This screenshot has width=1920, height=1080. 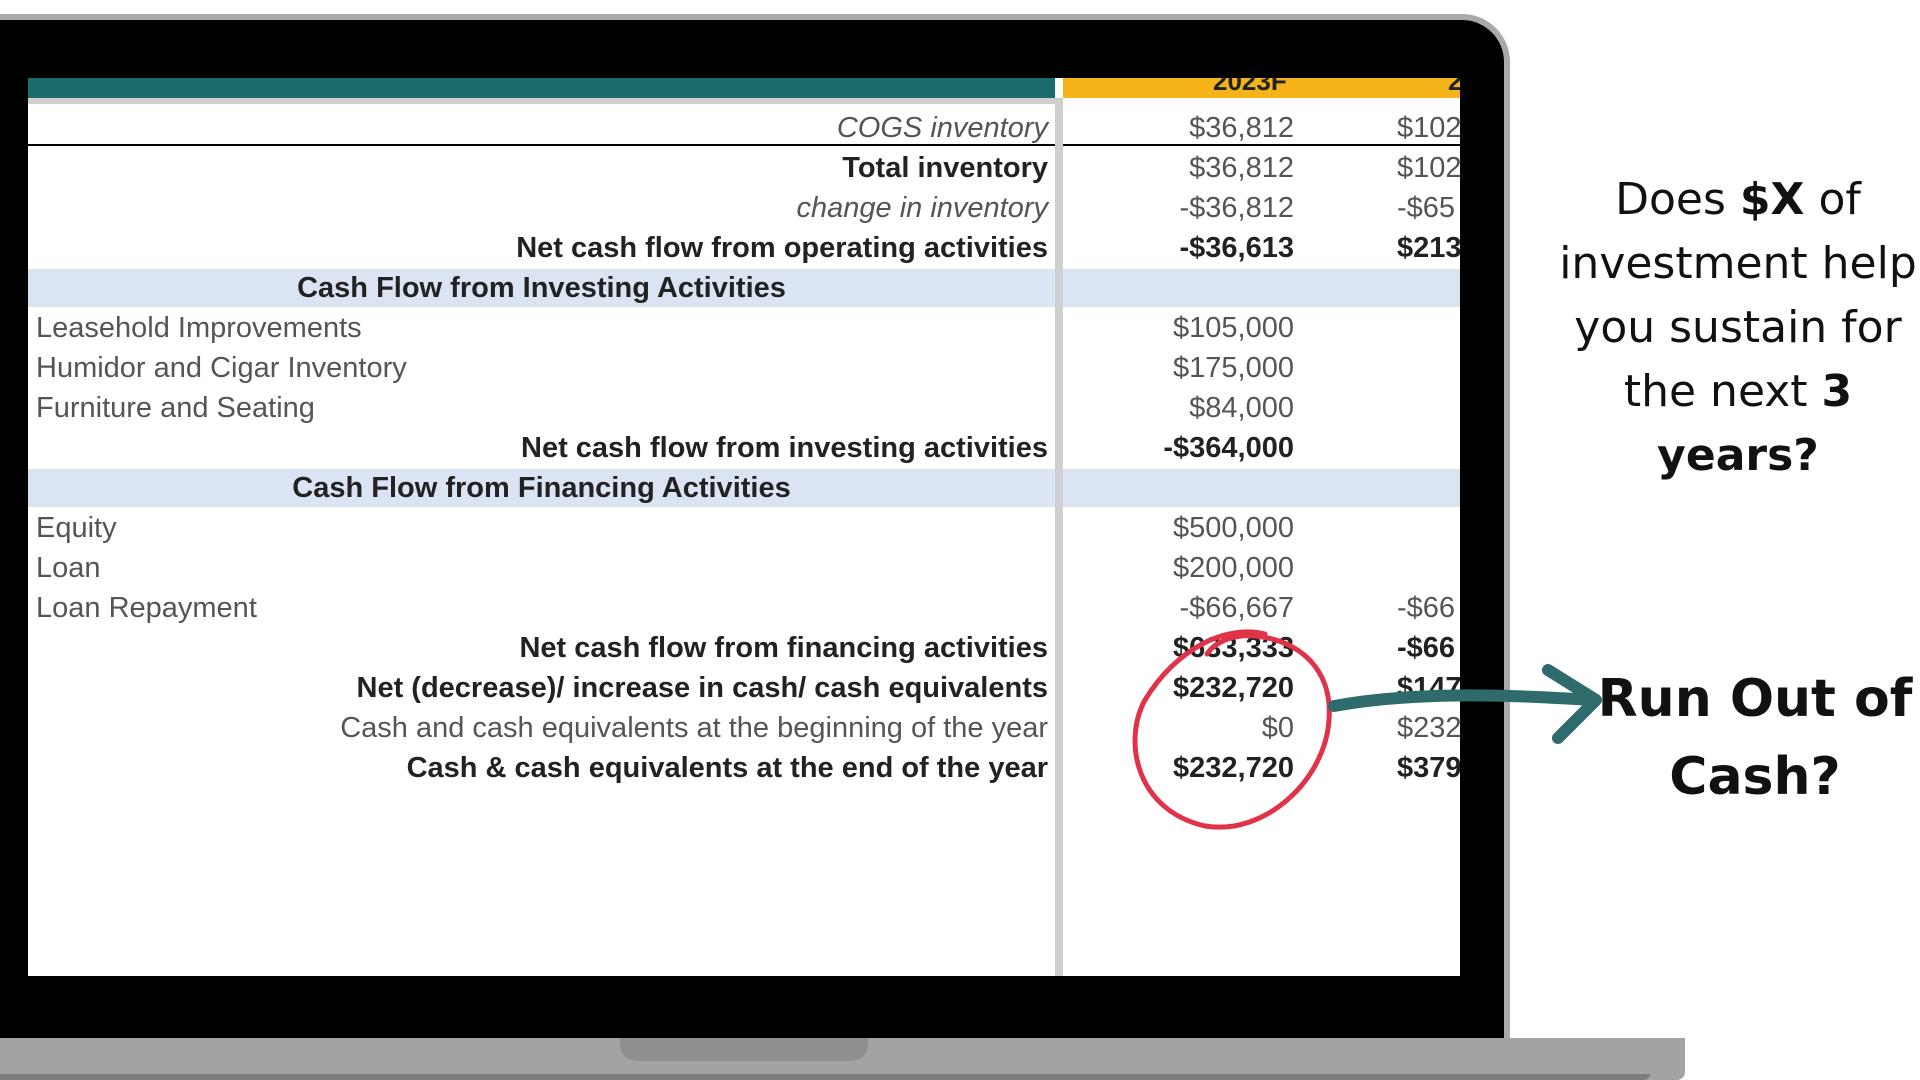 What do you see at coordinates (541, 288) in the screenshot?
I see `section-title: Cash Flow from Investing Activities` at bounding box center [541, 288].